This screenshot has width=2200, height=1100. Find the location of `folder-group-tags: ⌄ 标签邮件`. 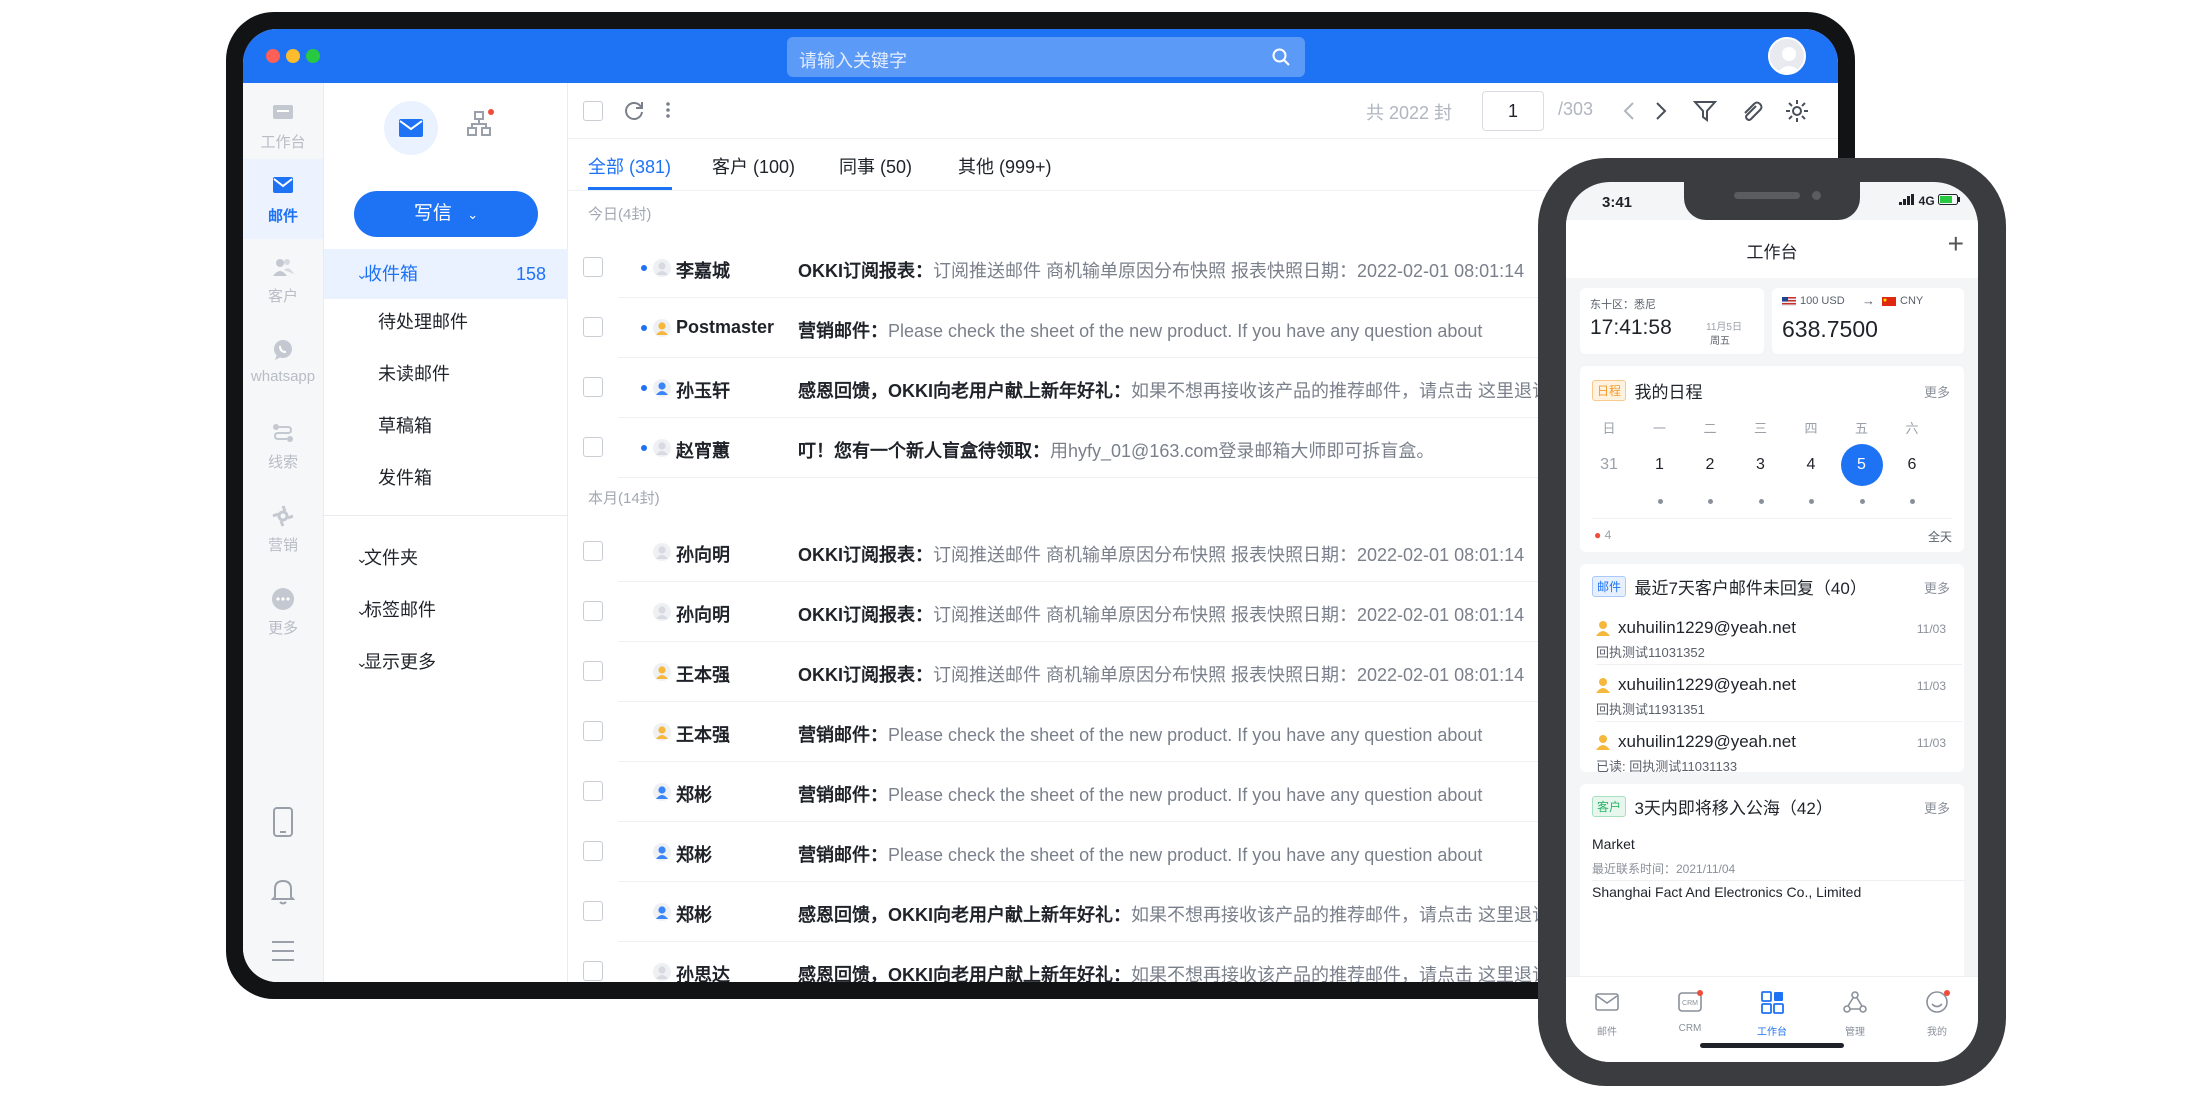

folder-group-tags: ⌄ 标签邮件 is located at coordinates (446, 610).